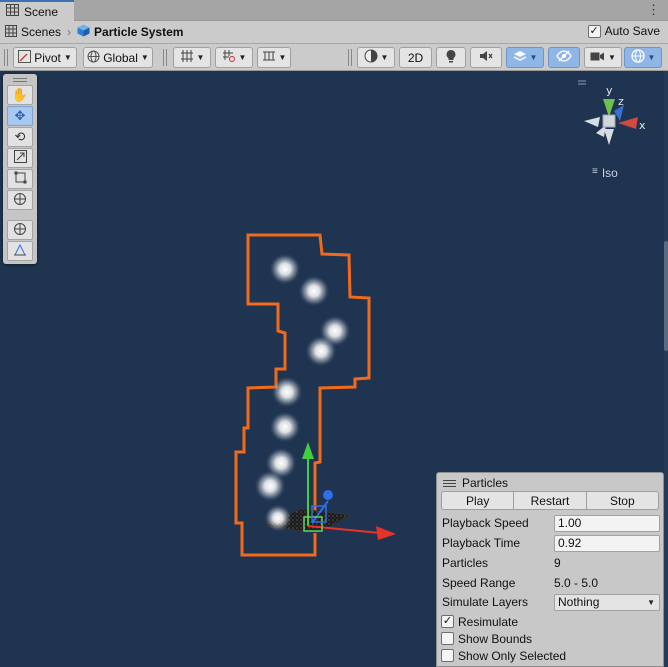 The width and height of the screenshot is (668, 667). I want to click on pivot-icon, so click(25, 57).